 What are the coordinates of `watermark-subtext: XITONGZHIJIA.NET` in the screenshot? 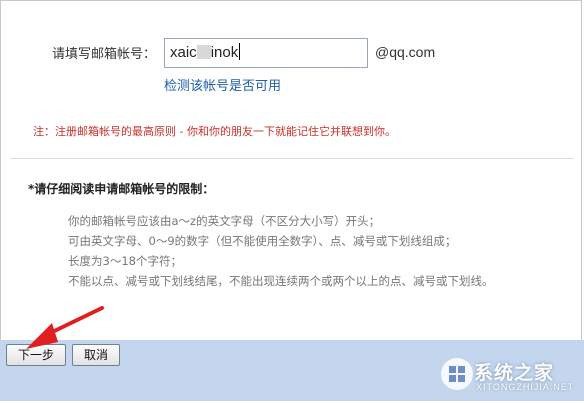 It's located at (525, 387).